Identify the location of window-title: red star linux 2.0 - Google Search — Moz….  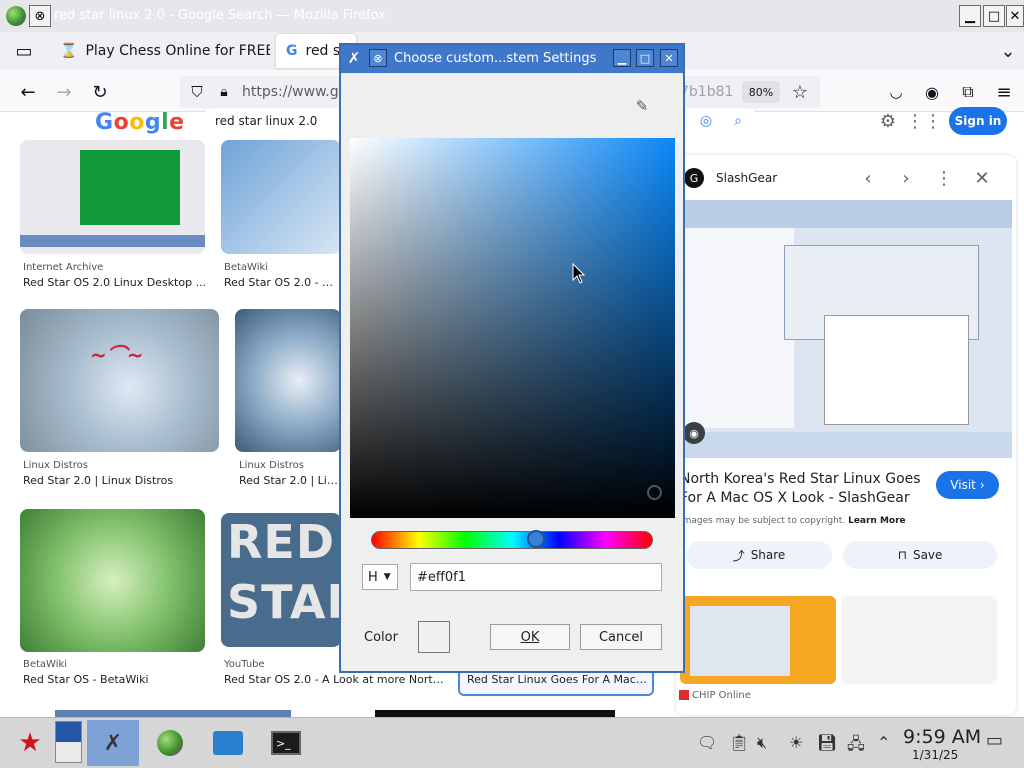
(220, 15).